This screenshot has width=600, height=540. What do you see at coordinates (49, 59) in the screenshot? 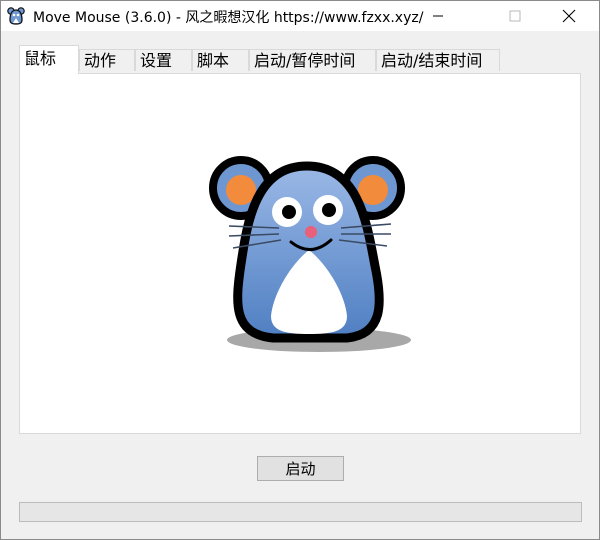
I see `tab-mouse: 鼠标` at bounding box center [49, 59].